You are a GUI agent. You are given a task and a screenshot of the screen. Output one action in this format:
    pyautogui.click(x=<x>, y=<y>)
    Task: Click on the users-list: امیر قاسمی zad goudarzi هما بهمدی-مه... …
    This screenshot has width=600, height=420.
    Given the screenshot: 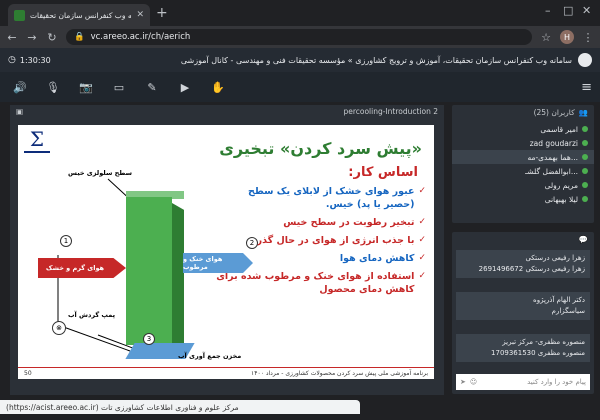 What is the action you would take?
    pyautogui.click(x=523, y=164)
    